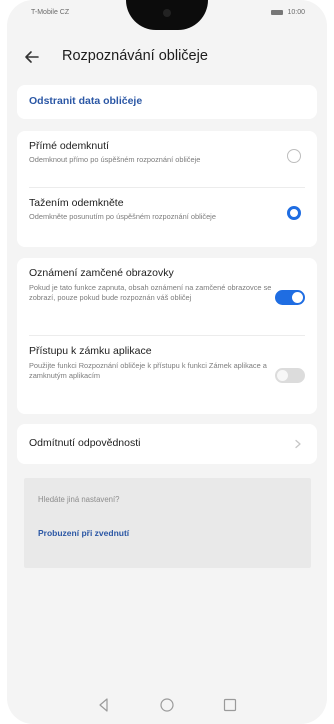 Image resolution: width=334 pixels, height=724 pixels. What do you see at coordinates (167, 102) in the screenshot?
I see `remove-data-card: Odstranit data obličeje` at bounding box center [167, 102].